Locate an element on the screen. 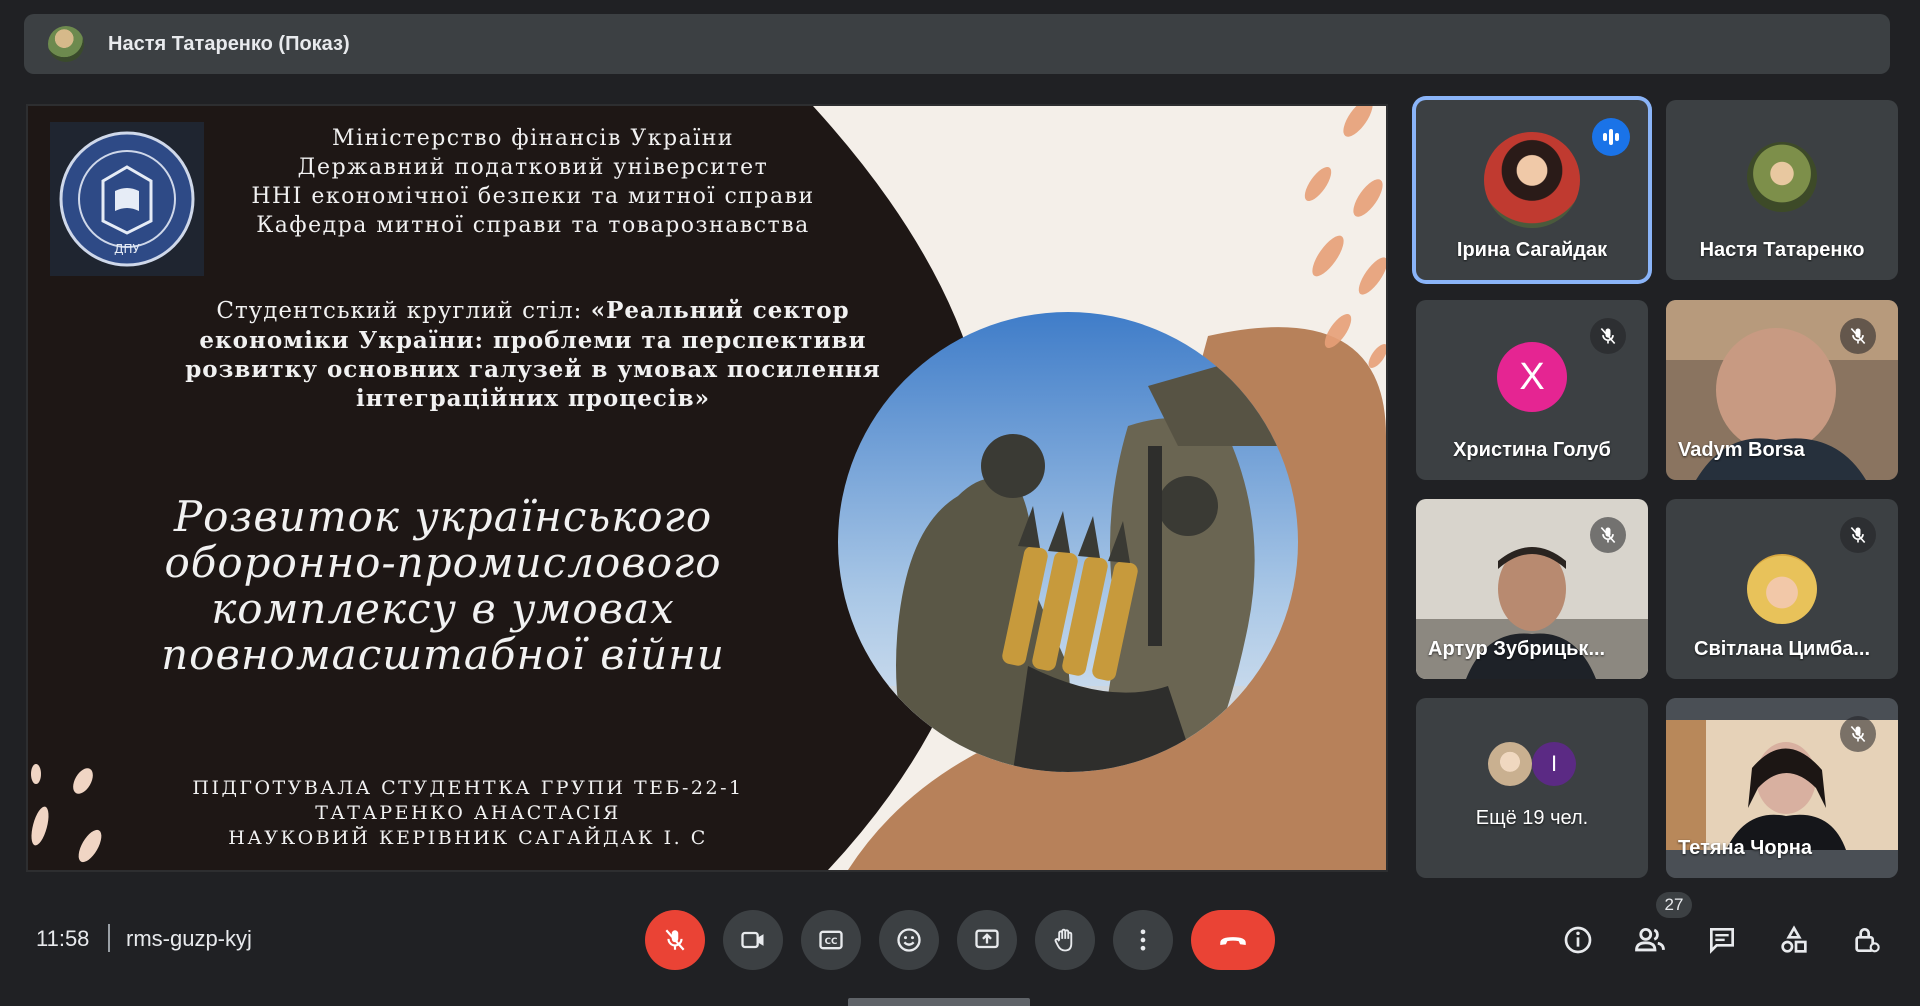 Image resolution: width=1920 pixels, height=1006 pixels. mic-toggle-button is located at coordinates (675, 940).